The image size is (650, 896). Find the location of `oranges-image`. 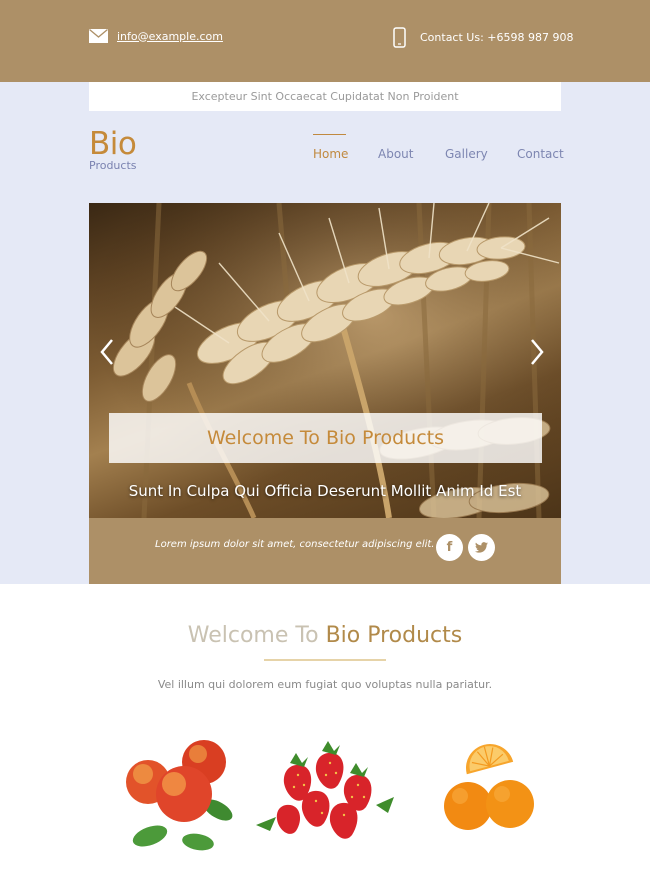

oranges-image is located at coordinates (489, 790).